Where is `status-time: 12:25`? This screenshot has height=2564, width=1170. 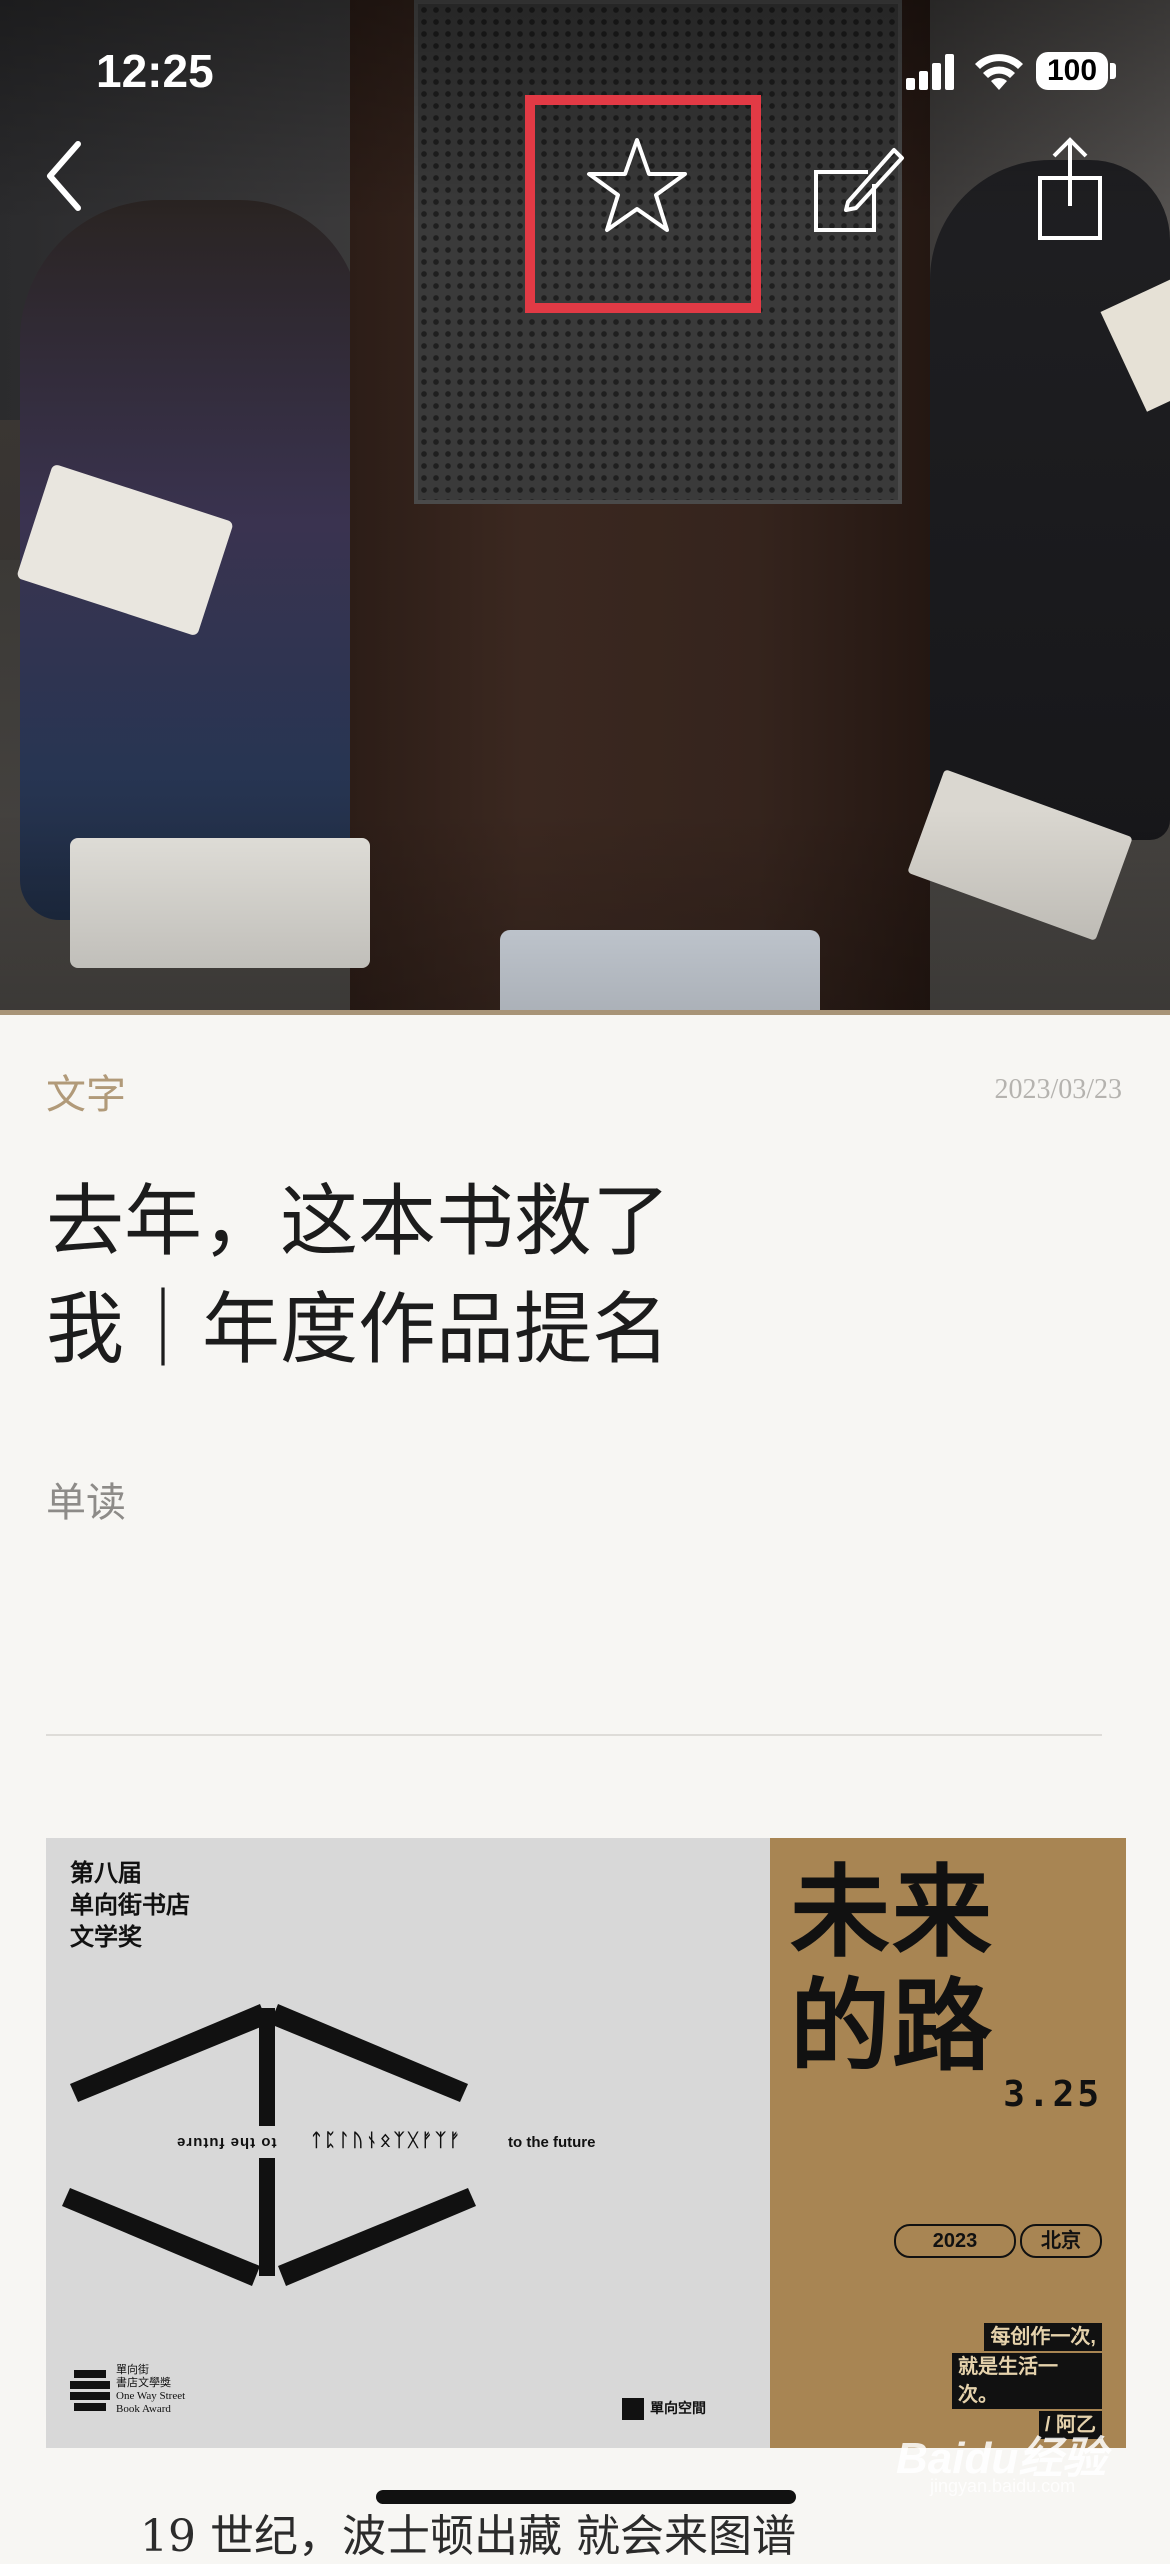
status-time: 12:25 is located at coordinates (155, 71).